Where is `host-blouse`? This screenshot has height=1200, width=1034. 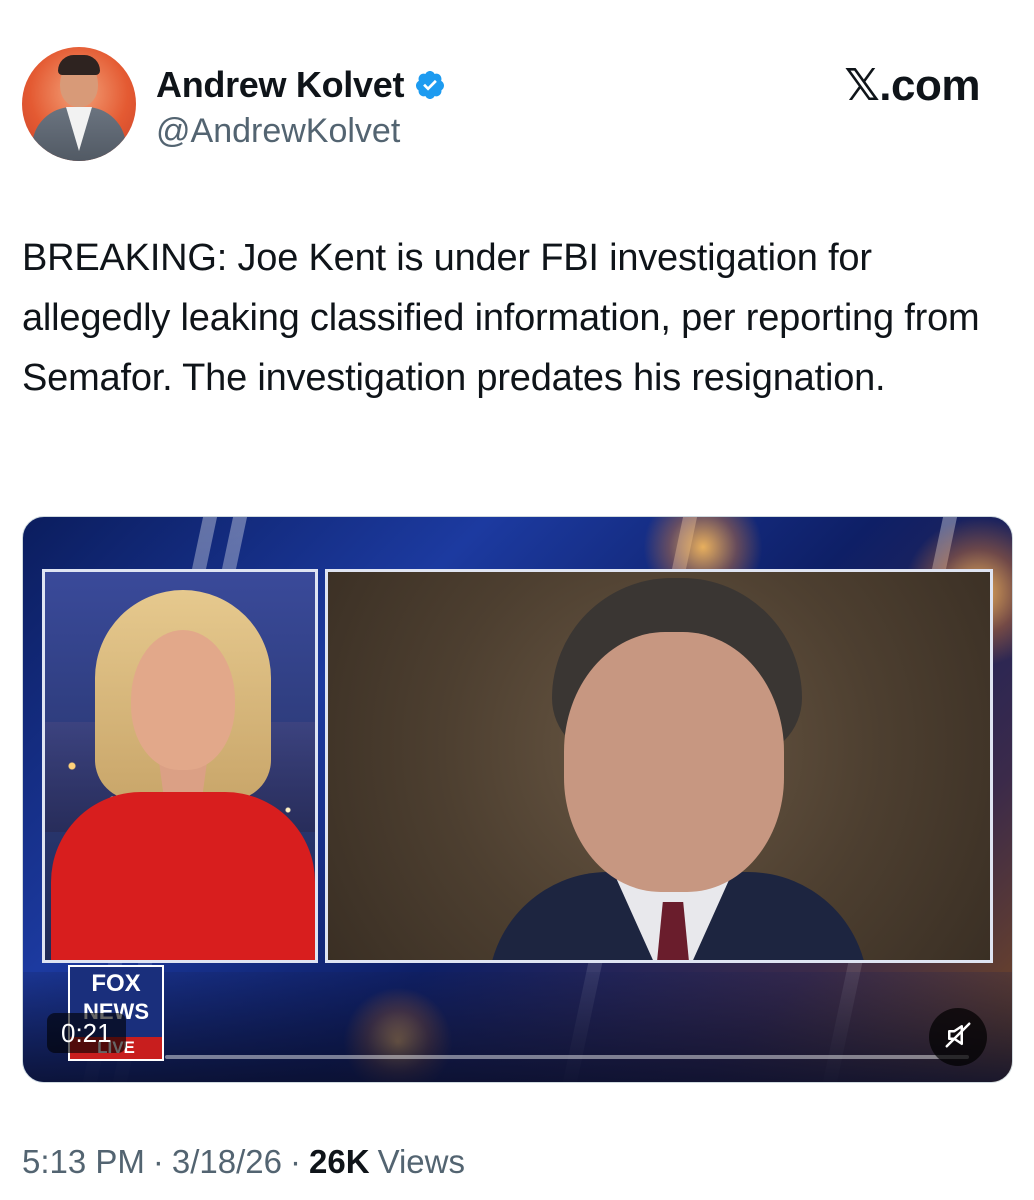 host-blouse is located at coordinates (183, 876).